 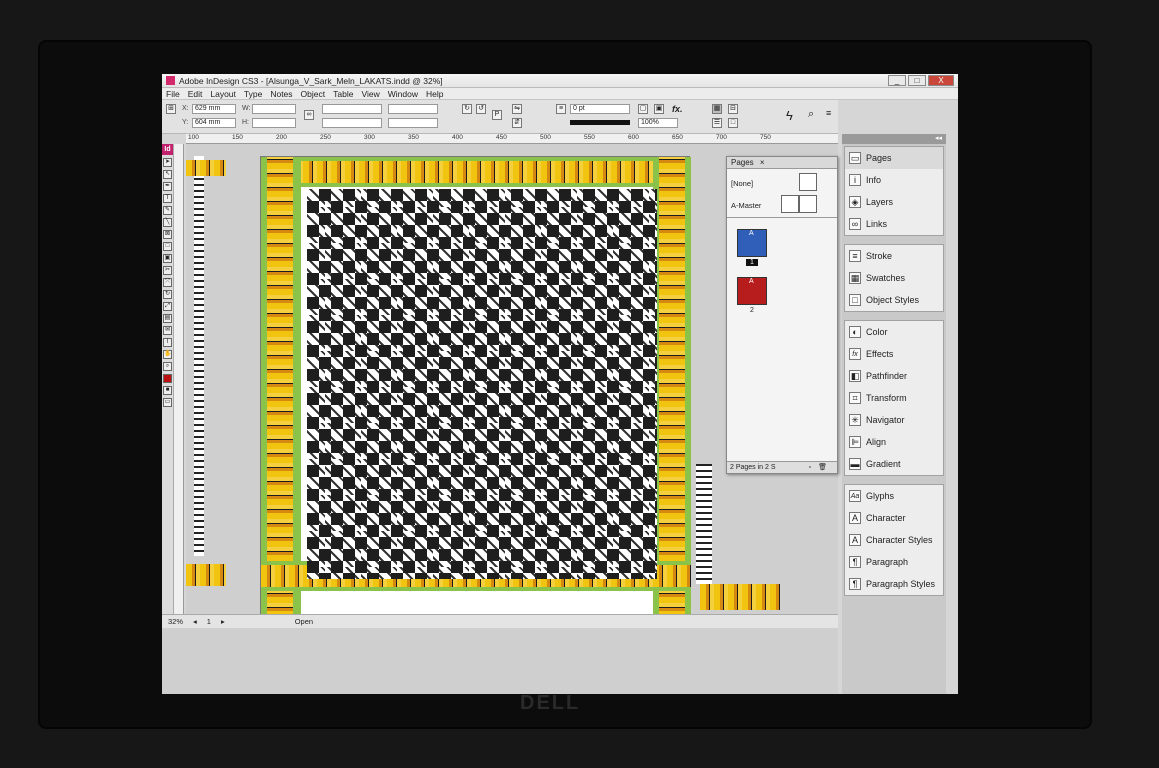 What do you see at coordinates (941, 80) in the screenshot?
I see `close-button: X` at bounding box center [941, 80].